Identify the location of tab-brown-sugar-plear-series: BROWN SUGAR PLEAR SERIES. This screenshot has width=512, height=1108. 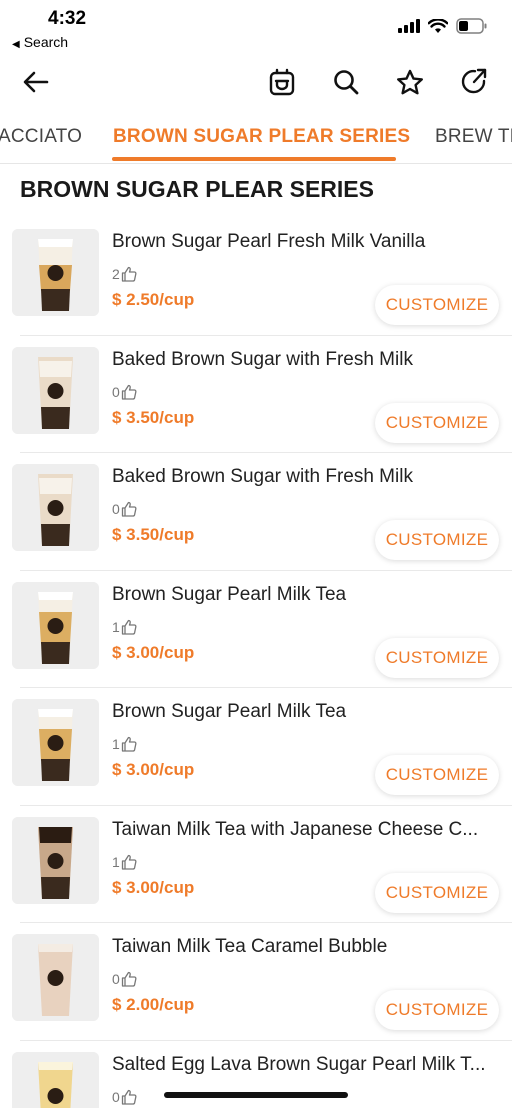
(261, 137).